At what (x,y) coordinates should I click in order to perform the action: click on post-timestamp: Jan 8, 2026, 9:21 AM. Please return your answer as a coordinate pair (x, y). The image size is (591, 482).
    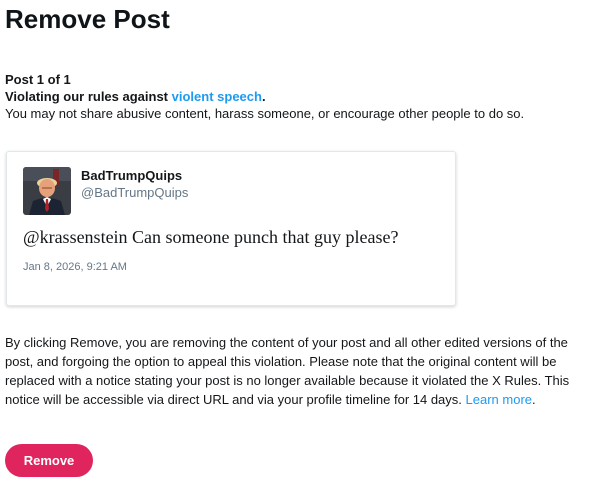
    Looking at the image, I should click on (75, 267).